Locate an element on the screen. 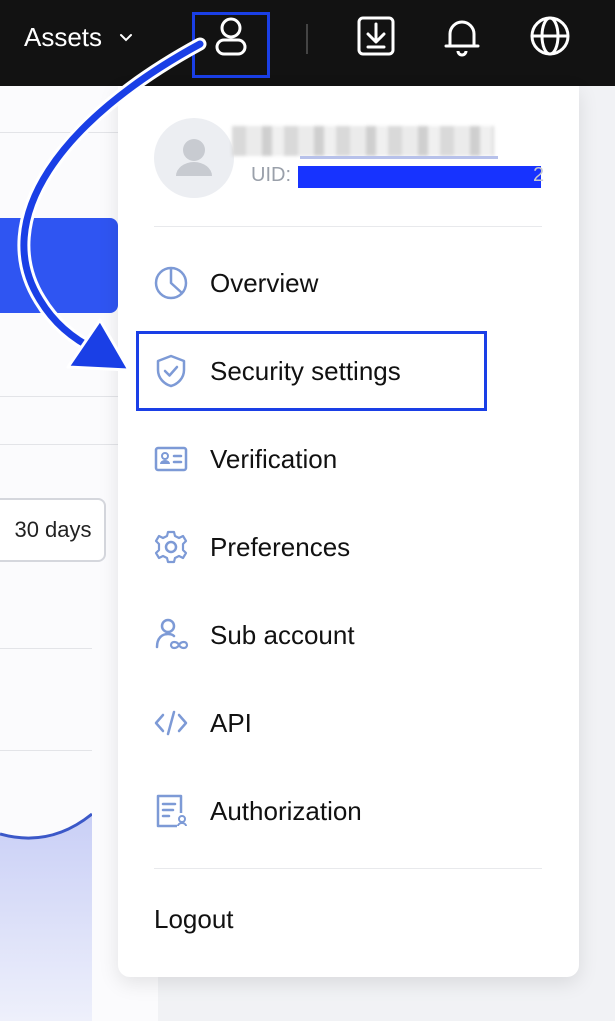  avatar is located at coordinates (194, 158).